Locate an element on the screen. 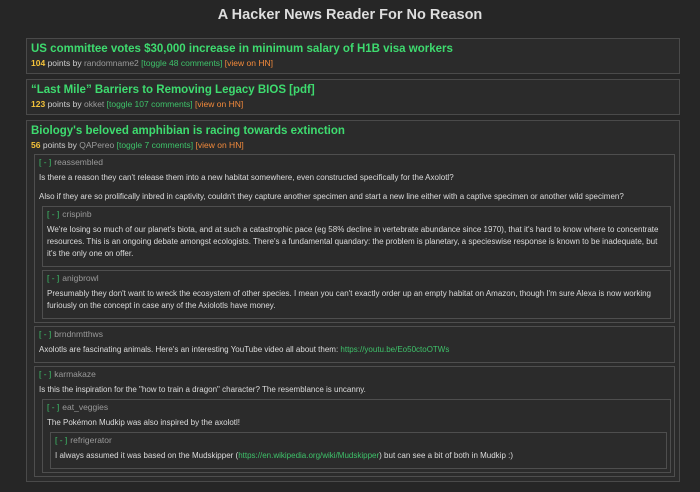 The height and width of the screenshot is (492, 700). toggle-comments-button: [toggle 48 comments] is located at coordinates (181, 63).